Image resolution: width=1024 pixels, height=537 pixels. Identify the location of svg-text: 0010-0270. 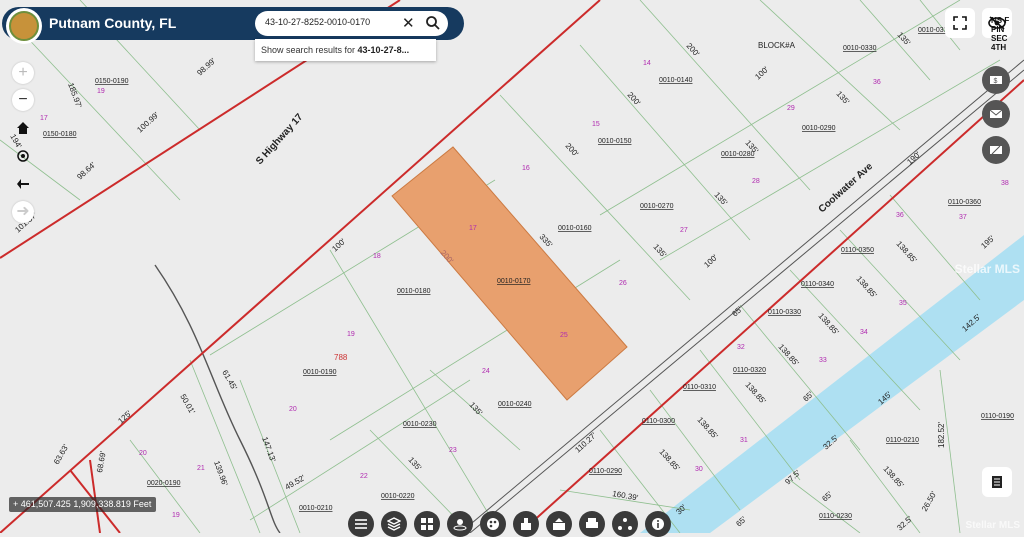
(657, 206).